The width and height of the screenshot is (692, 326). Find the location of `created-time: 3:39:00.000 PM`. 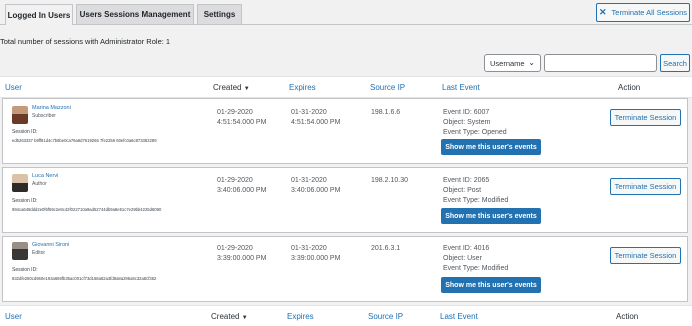

created-time: 3:39:00.000 PM is located at coordinates (242, 258).